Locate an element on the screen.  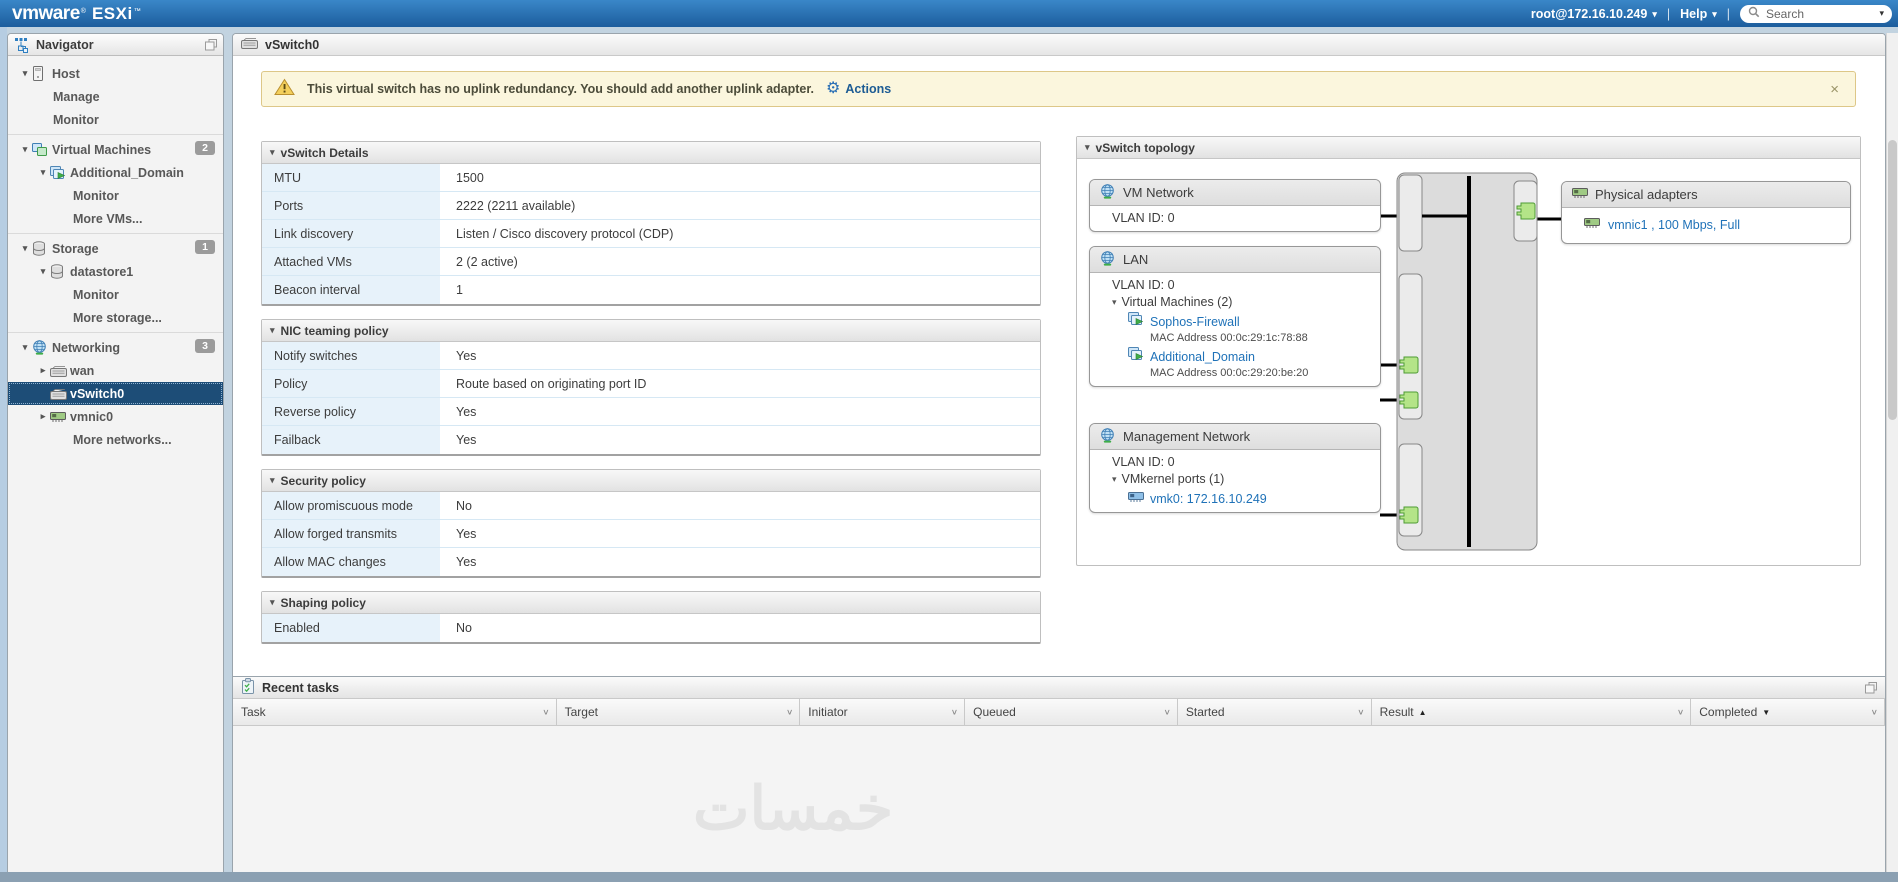
property-row: Attached VMs 2 (2 active) is located at coordinates (651, 262).